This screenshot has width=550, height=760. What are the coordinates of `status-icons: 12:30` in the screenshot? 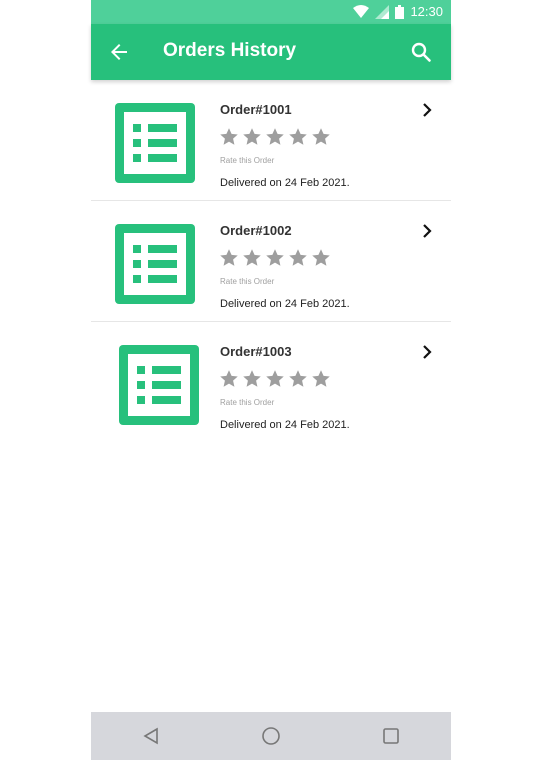 It's located at (398, 11).